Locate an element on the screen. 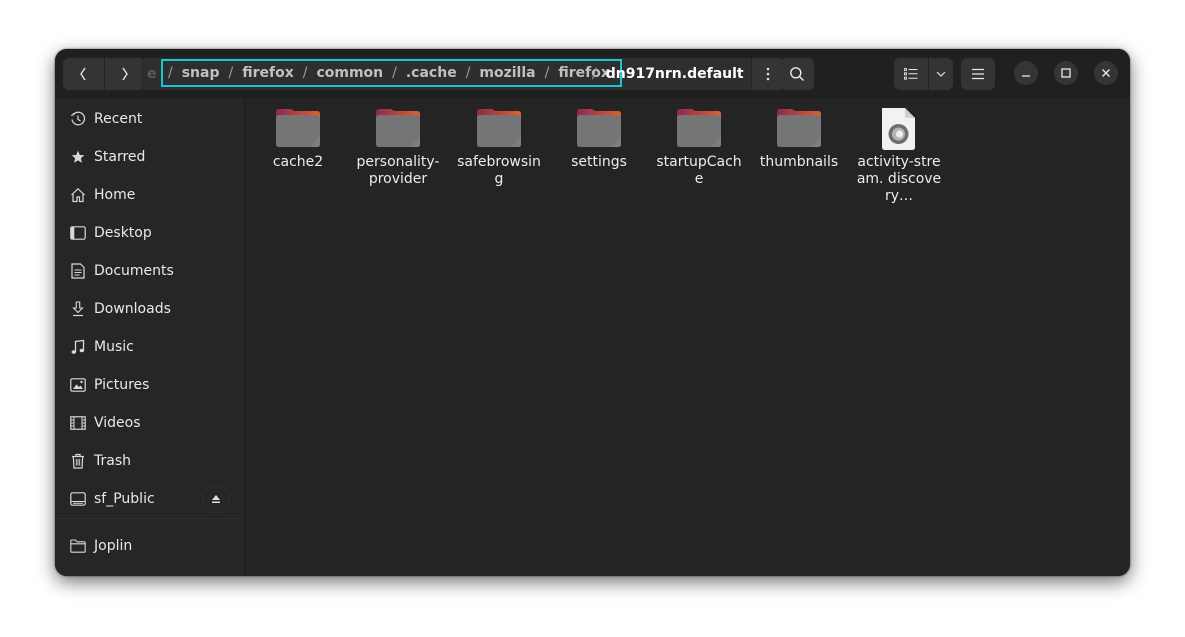 This screenshot has width=1185, height=637. sidebar-item-recent: Recent is located at coordinates (149, 119).